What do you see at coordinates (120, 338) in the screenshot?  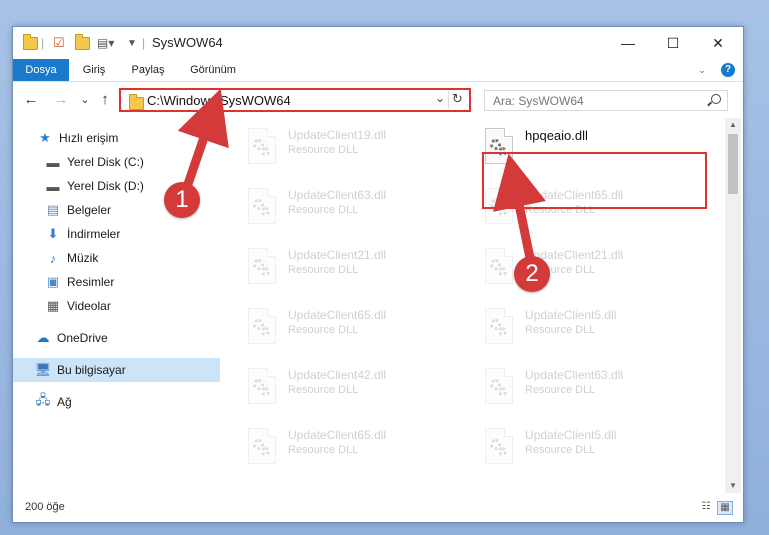 I see `sidebar-item-onedrive: ☁ OneDrive` at bounding box center [120, 338].